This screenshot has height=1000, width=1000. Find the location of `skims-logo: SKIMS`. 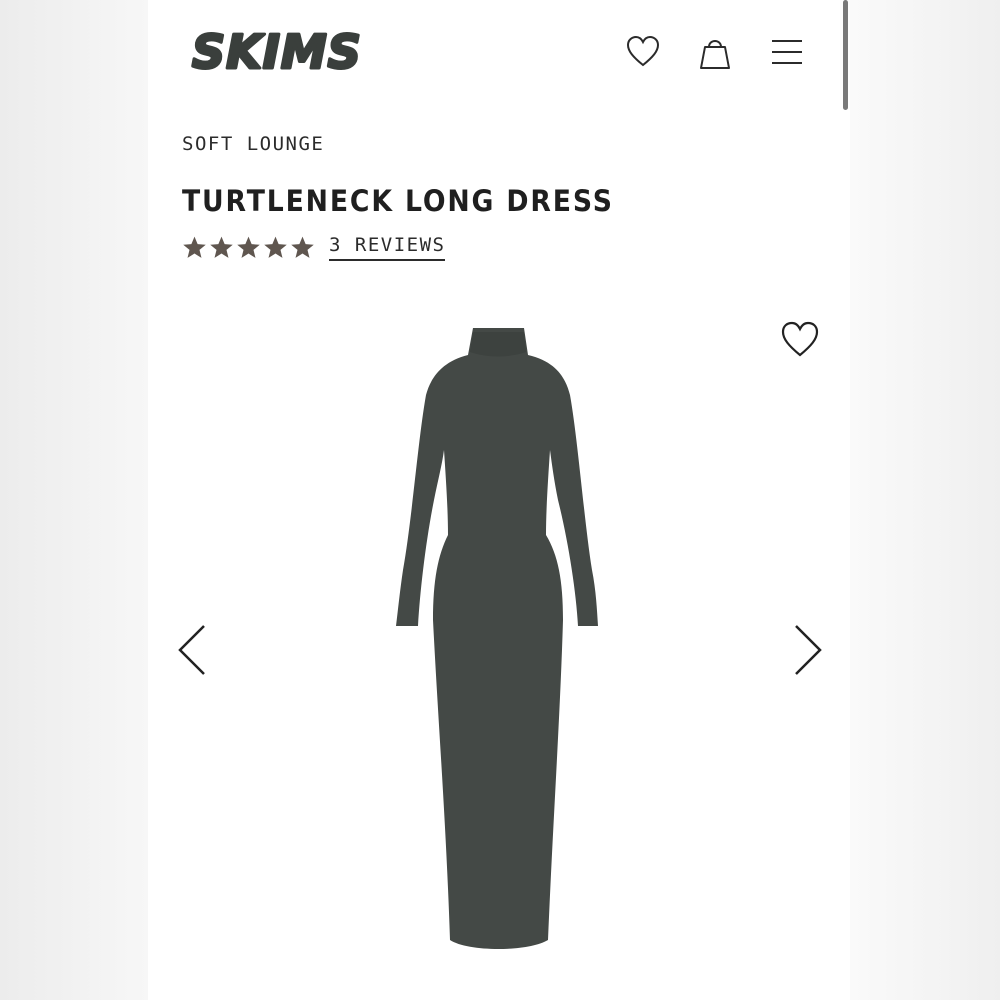

skims-logo: SKIMS is located at coordinates (280, 51).